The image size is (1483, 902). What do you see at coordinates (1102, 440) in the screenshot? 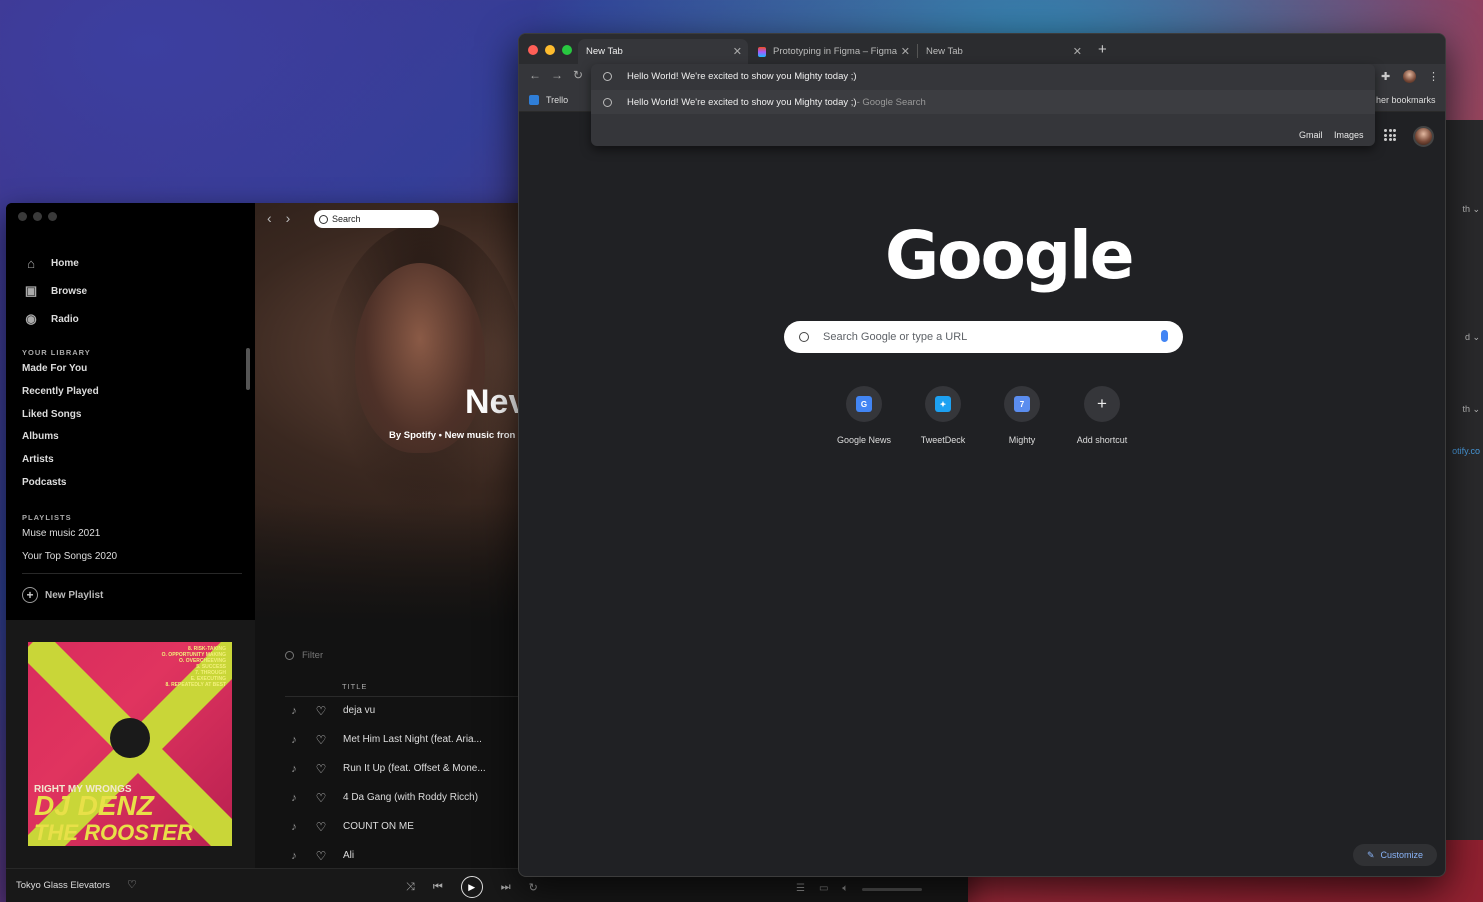
I see `shortcut-label: Add shortcut` at bounding box center [1102, 440].